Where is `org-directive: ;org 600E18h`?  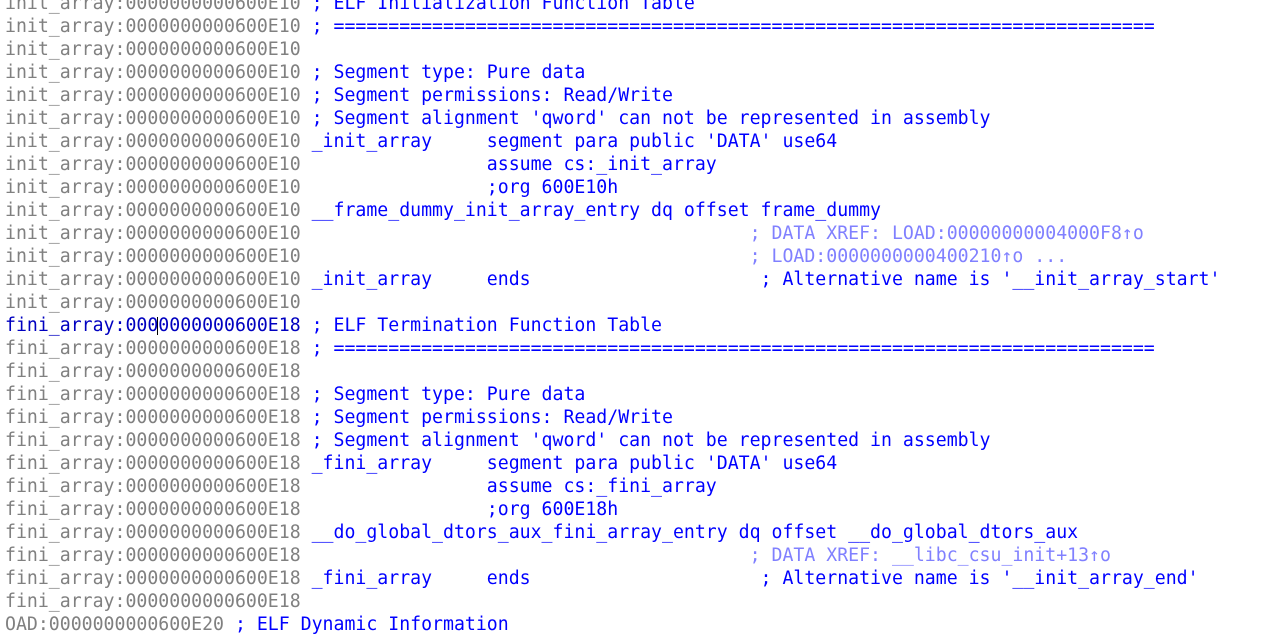
org-directive: ;org 600E18h is located at coordinates (459, 509).